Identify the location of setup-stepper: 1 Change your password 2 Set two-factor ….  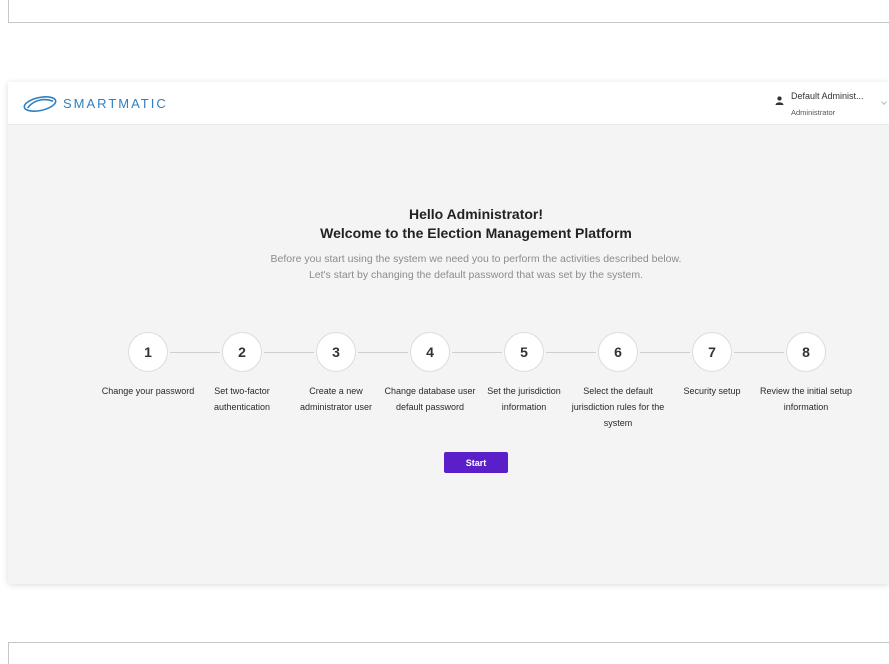
(477, 382).